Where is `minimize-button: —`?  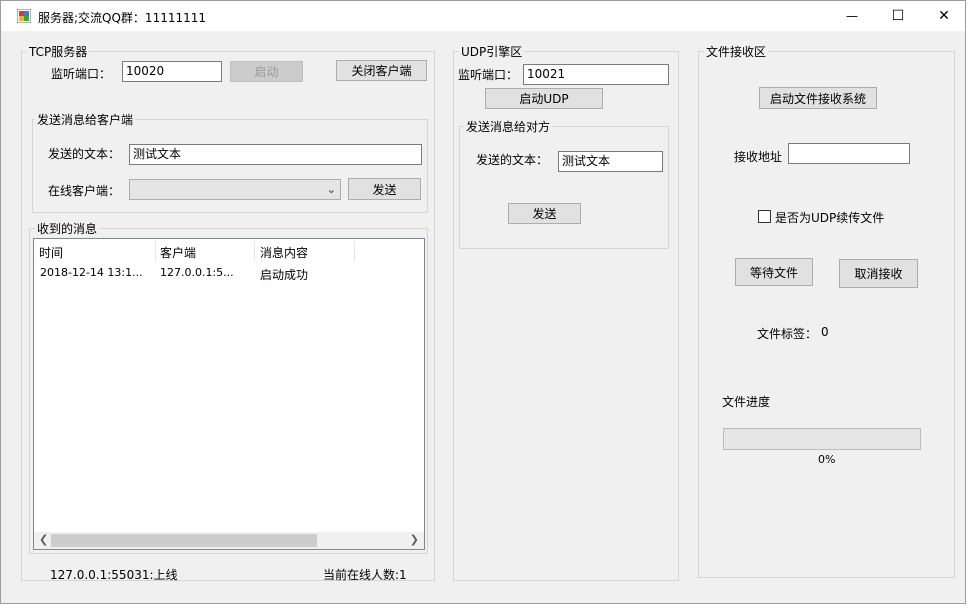
minimize-button: — is located at coordinates (852, 16).